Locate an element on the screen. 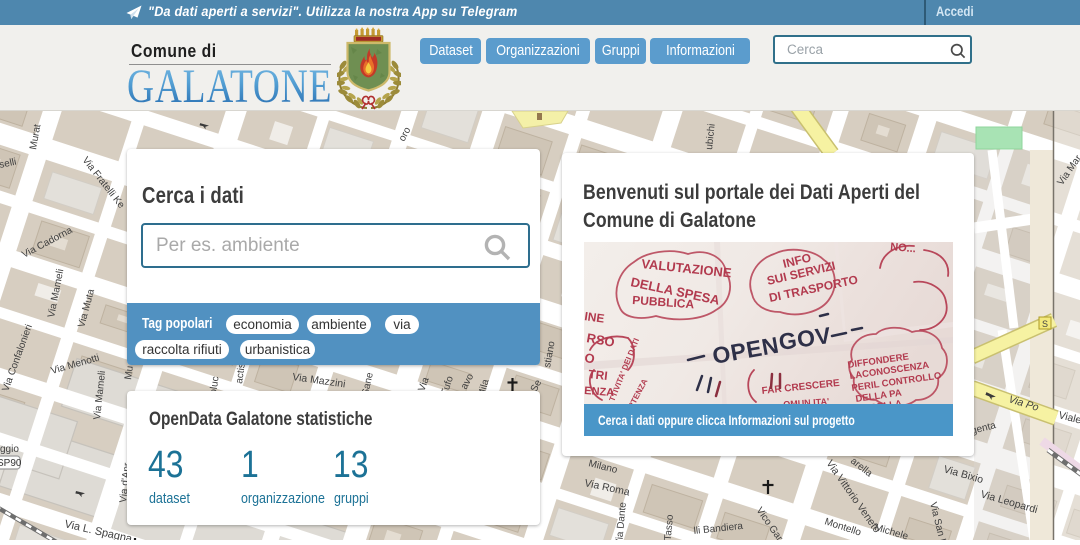  svg-text: ggio is located at coordinates (9, 449).